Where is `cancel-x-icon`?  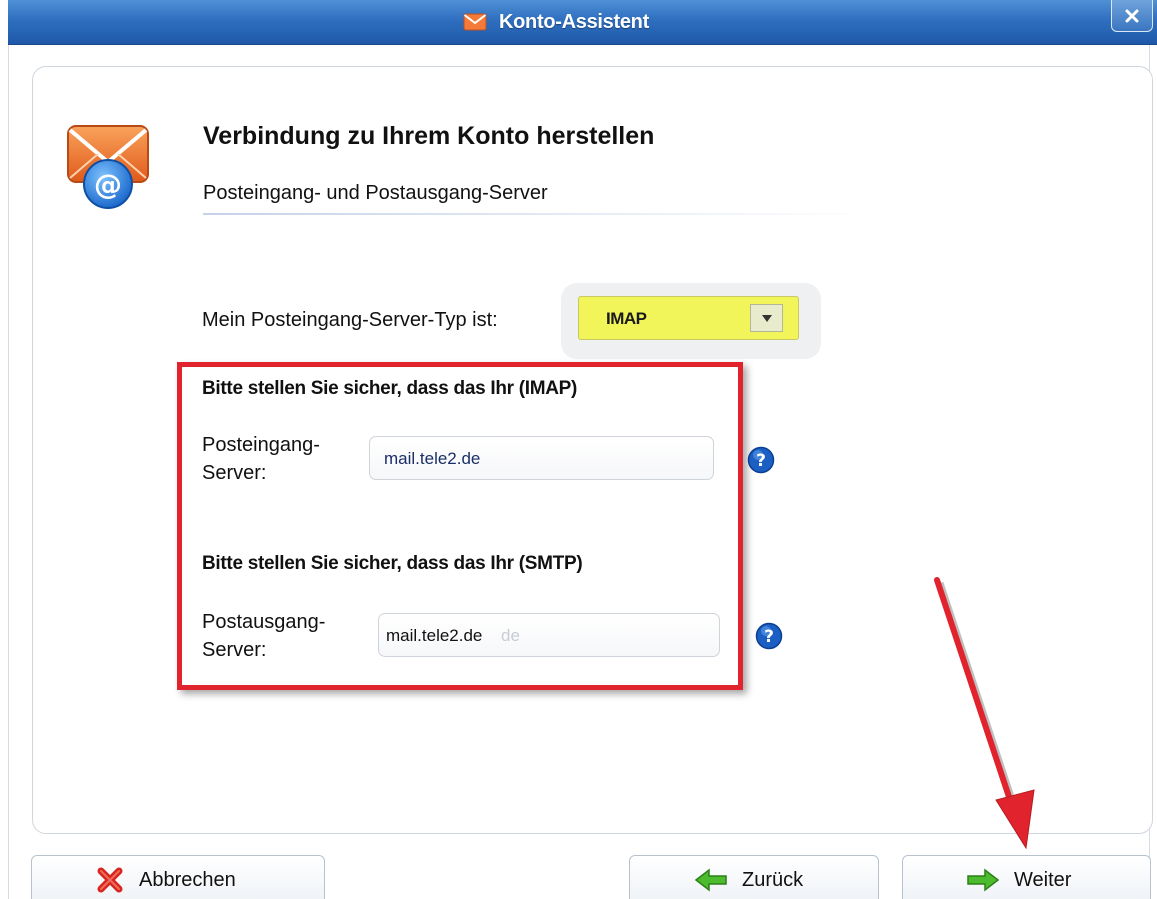
cancel-x-icon is located at coordinates (110, 880).